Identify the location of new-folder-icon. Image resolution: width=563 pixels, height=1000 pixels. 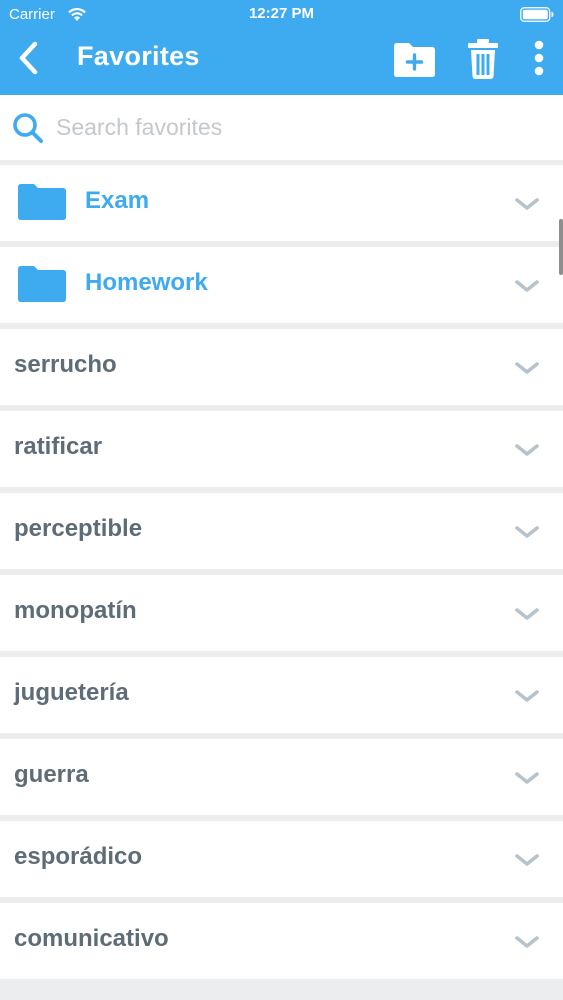
(414, 60).